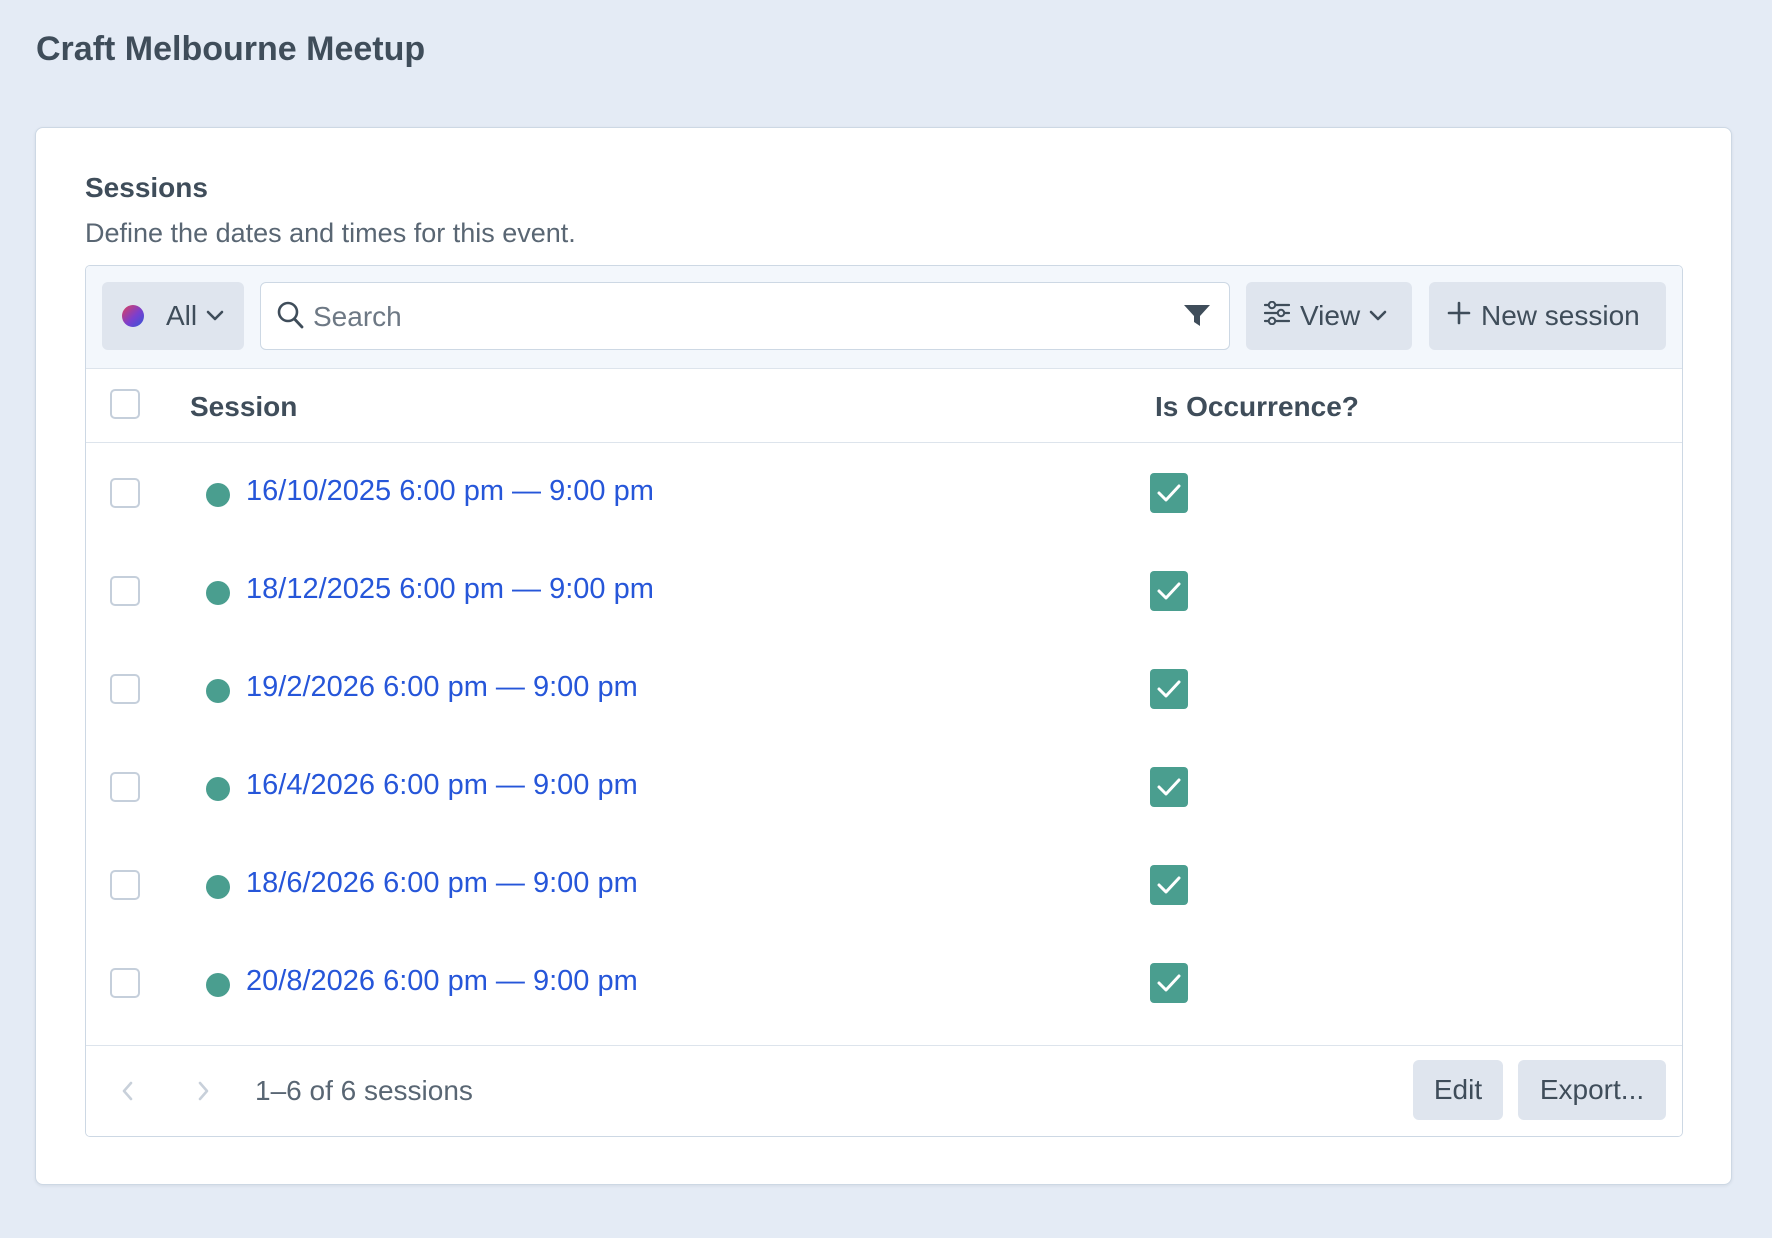  What do you see at coordinates (884, 884) in the screenshot?
I see `table-row: 18/6/2026 6:00 pm — 9:00 pm` at bounding box center [884, 884].